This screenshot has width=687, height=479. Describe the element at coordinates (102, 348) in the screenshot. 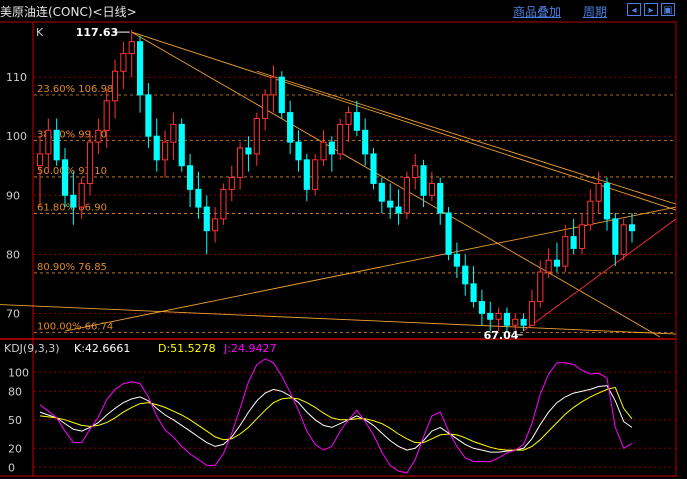

I see `kdj-k-label: K:42.6661` at that location.